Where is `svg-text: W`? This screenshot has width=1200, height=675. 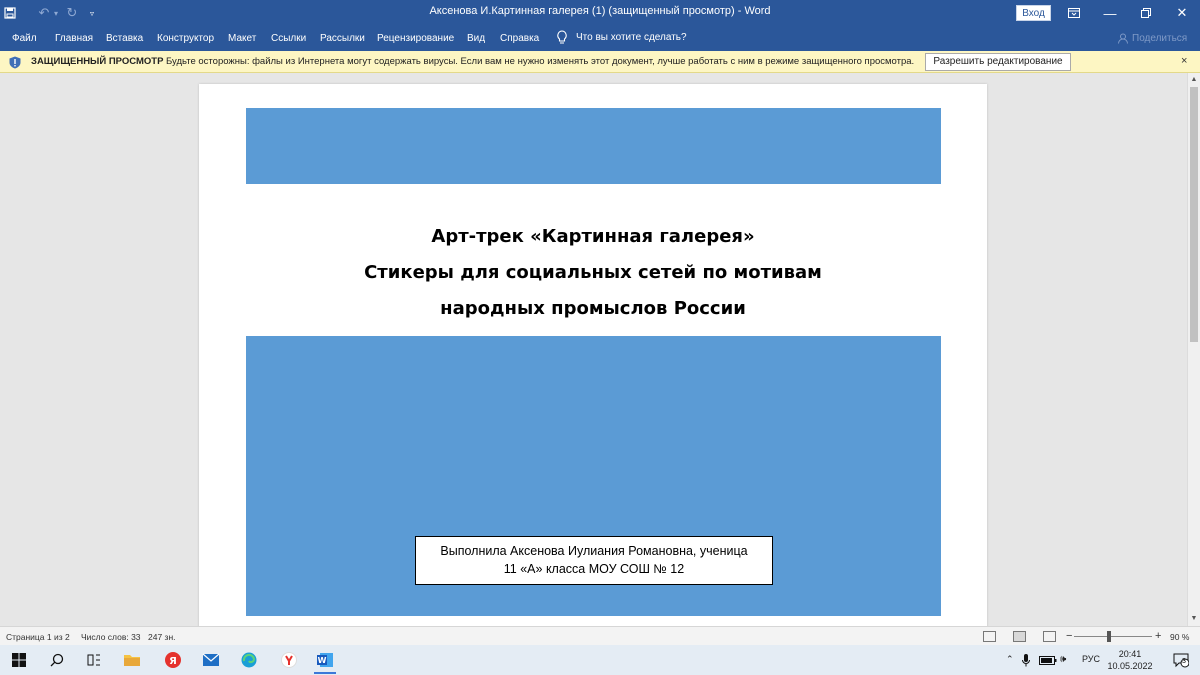
svg-text: W is located at coordinates (322, 660).